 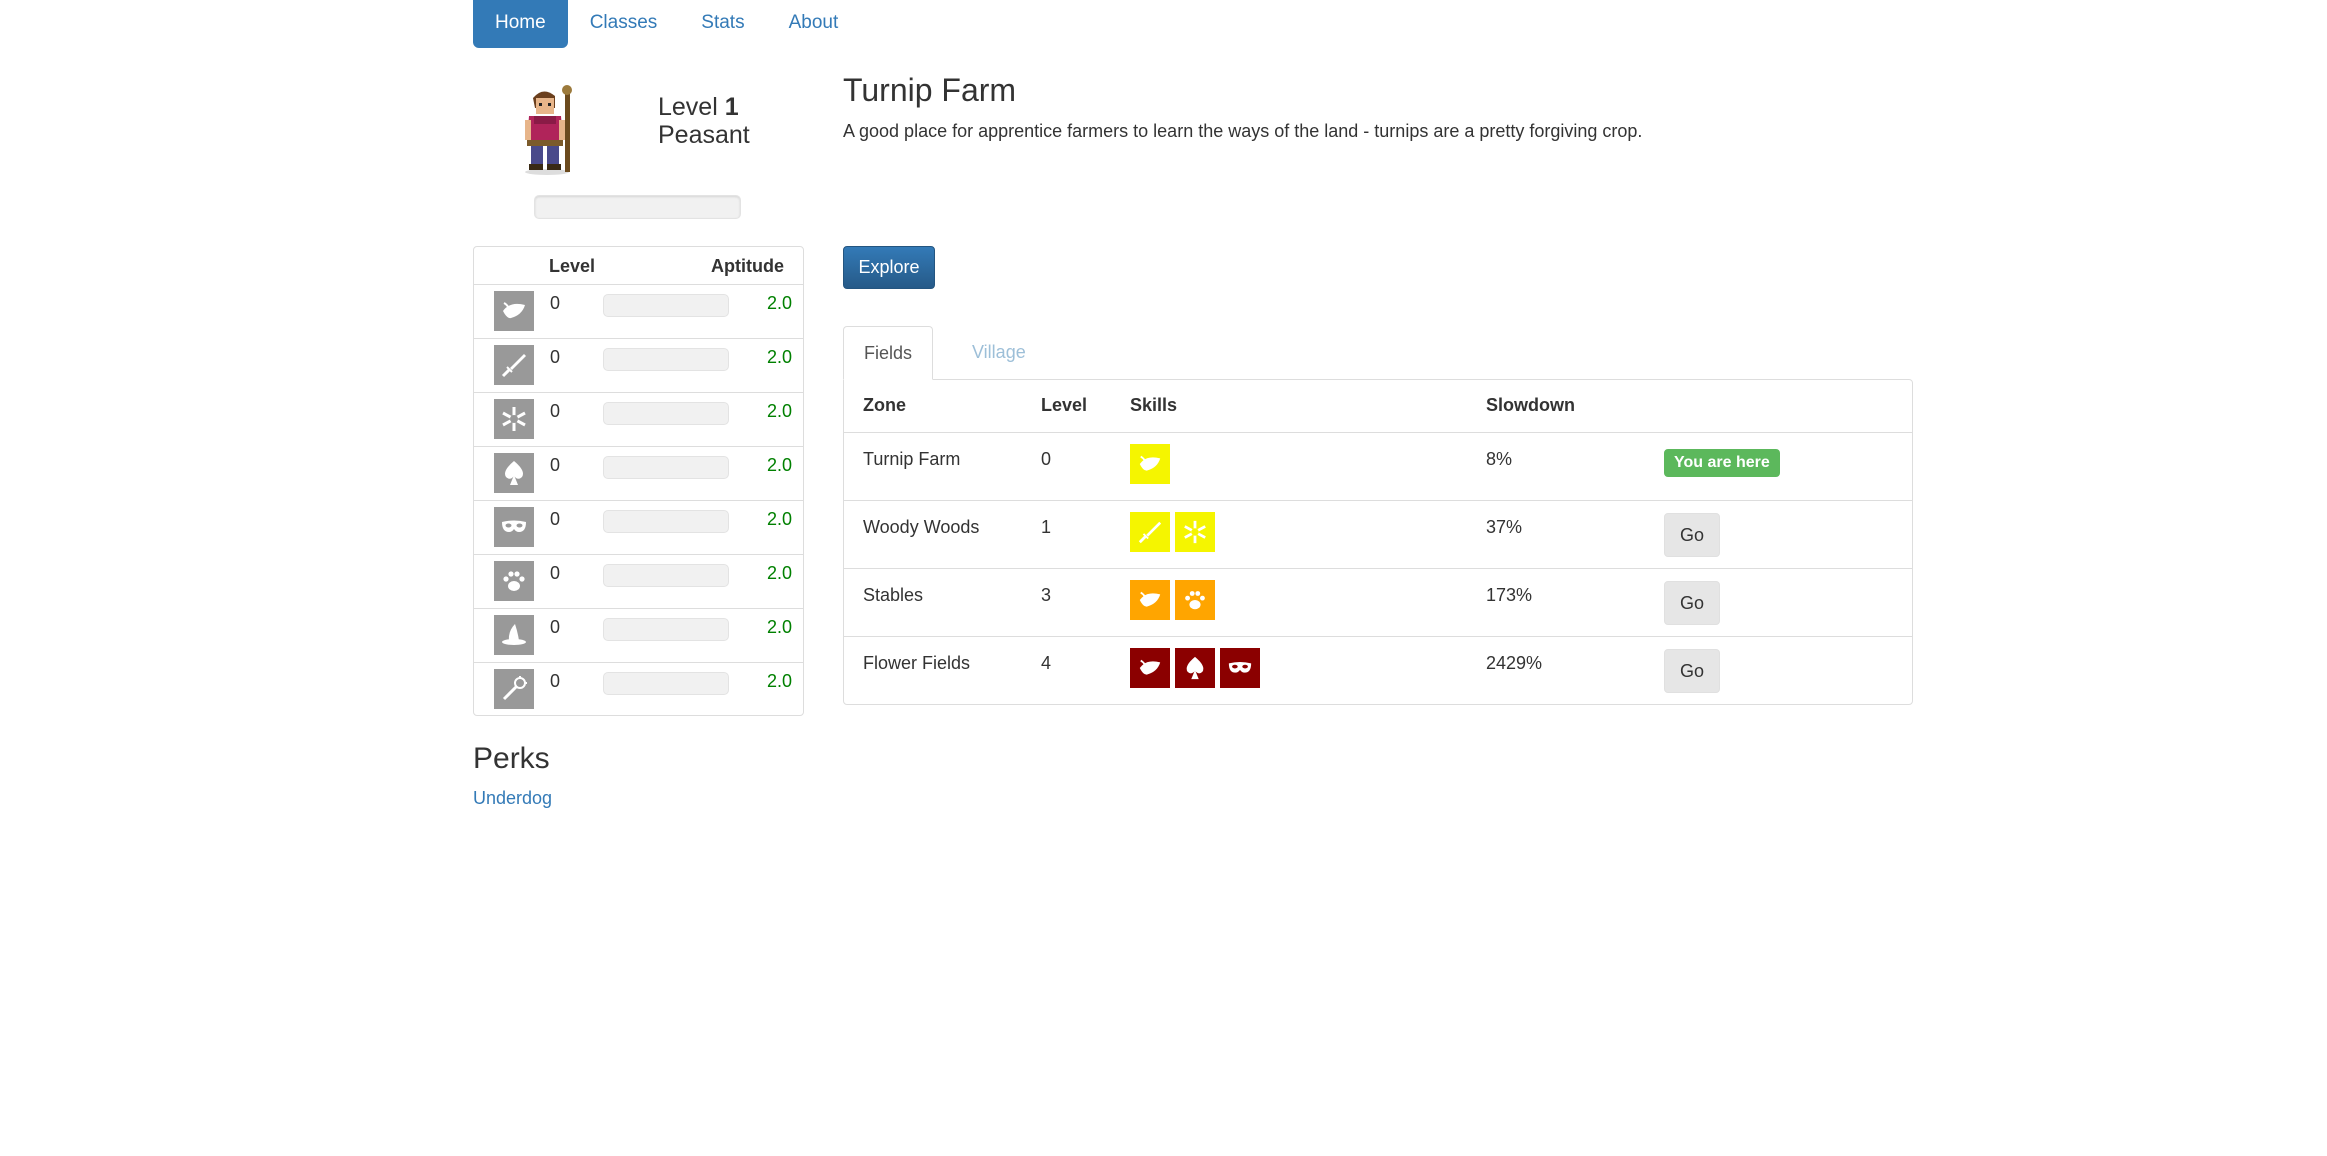 What do you see at coordinates (572, 266) in the screenshot?
I see `skills-col-level: Level` at bounding box center [572, 266].